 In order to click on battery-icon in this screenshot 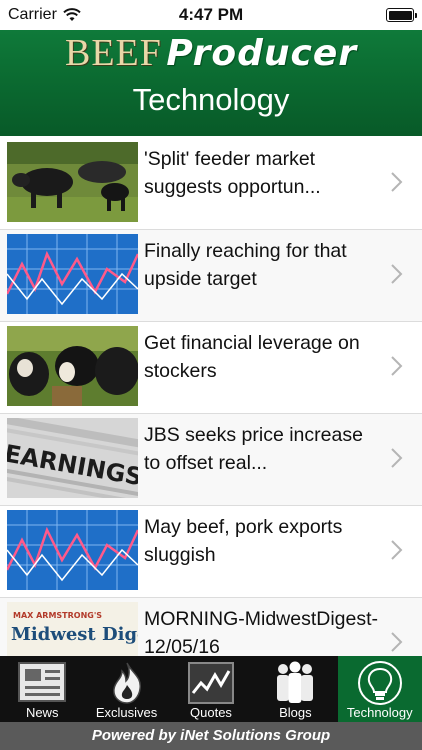, I will do `click(401, 15)`.